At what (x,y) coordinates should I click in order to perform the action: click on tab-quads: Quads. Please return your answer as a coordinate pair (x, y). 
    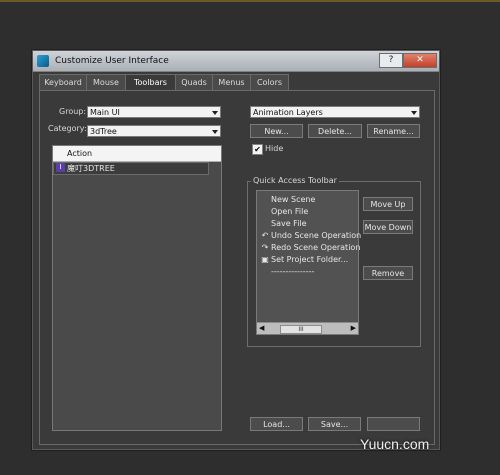
    Looking at the image, I should click on (194, 82).